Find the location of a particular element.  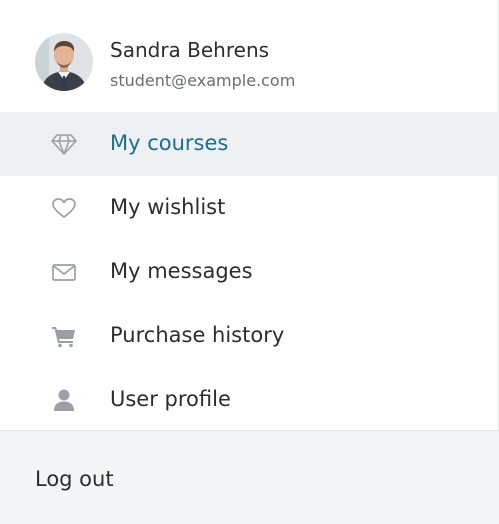

menu-item-label: User profile is located at coordinates (170, 399).